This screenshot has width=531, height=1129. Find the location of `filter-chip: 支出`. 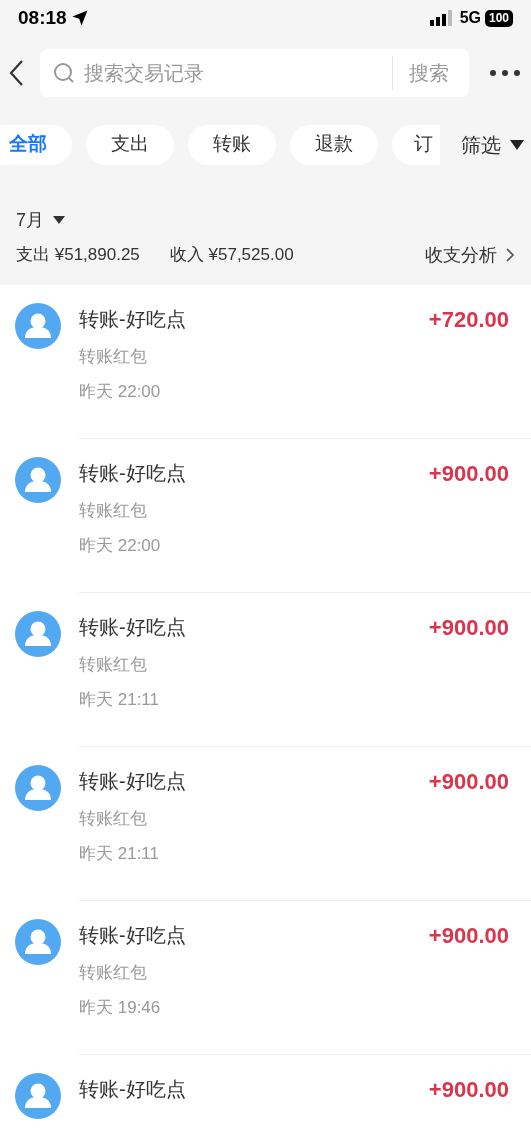

filter-chip: 支出 is located at coordinates (130, 144).